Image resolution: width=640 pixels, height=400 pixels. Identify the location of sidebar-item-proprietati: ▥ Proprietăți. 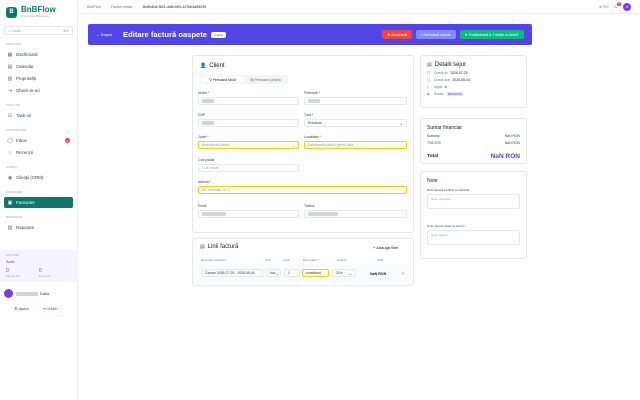
(38, 78).